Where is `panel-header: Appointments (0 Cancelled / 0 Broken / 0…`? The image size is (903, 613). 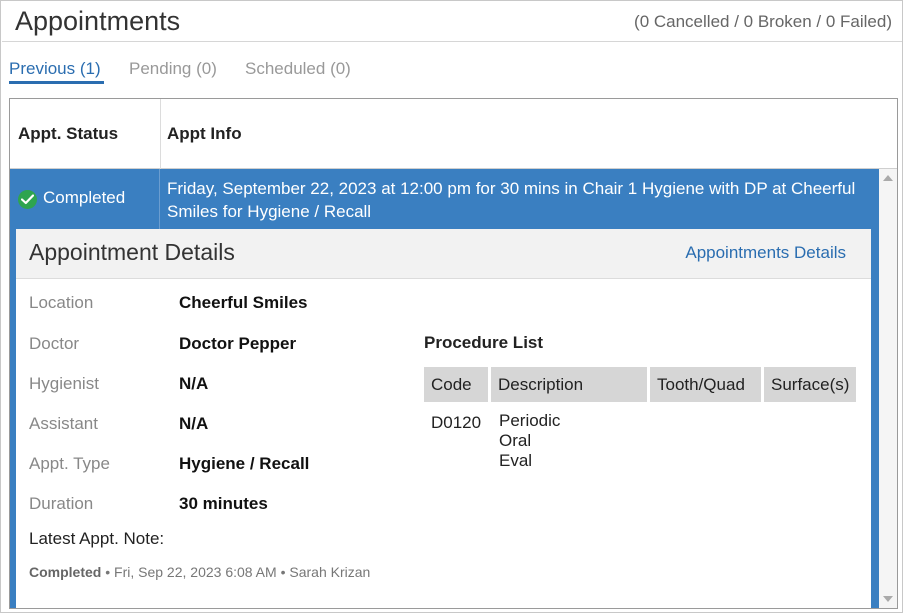
panel-header: Appointments (0 Cancelled / 0 Broken / 0… is located at coordinates (452, 22).